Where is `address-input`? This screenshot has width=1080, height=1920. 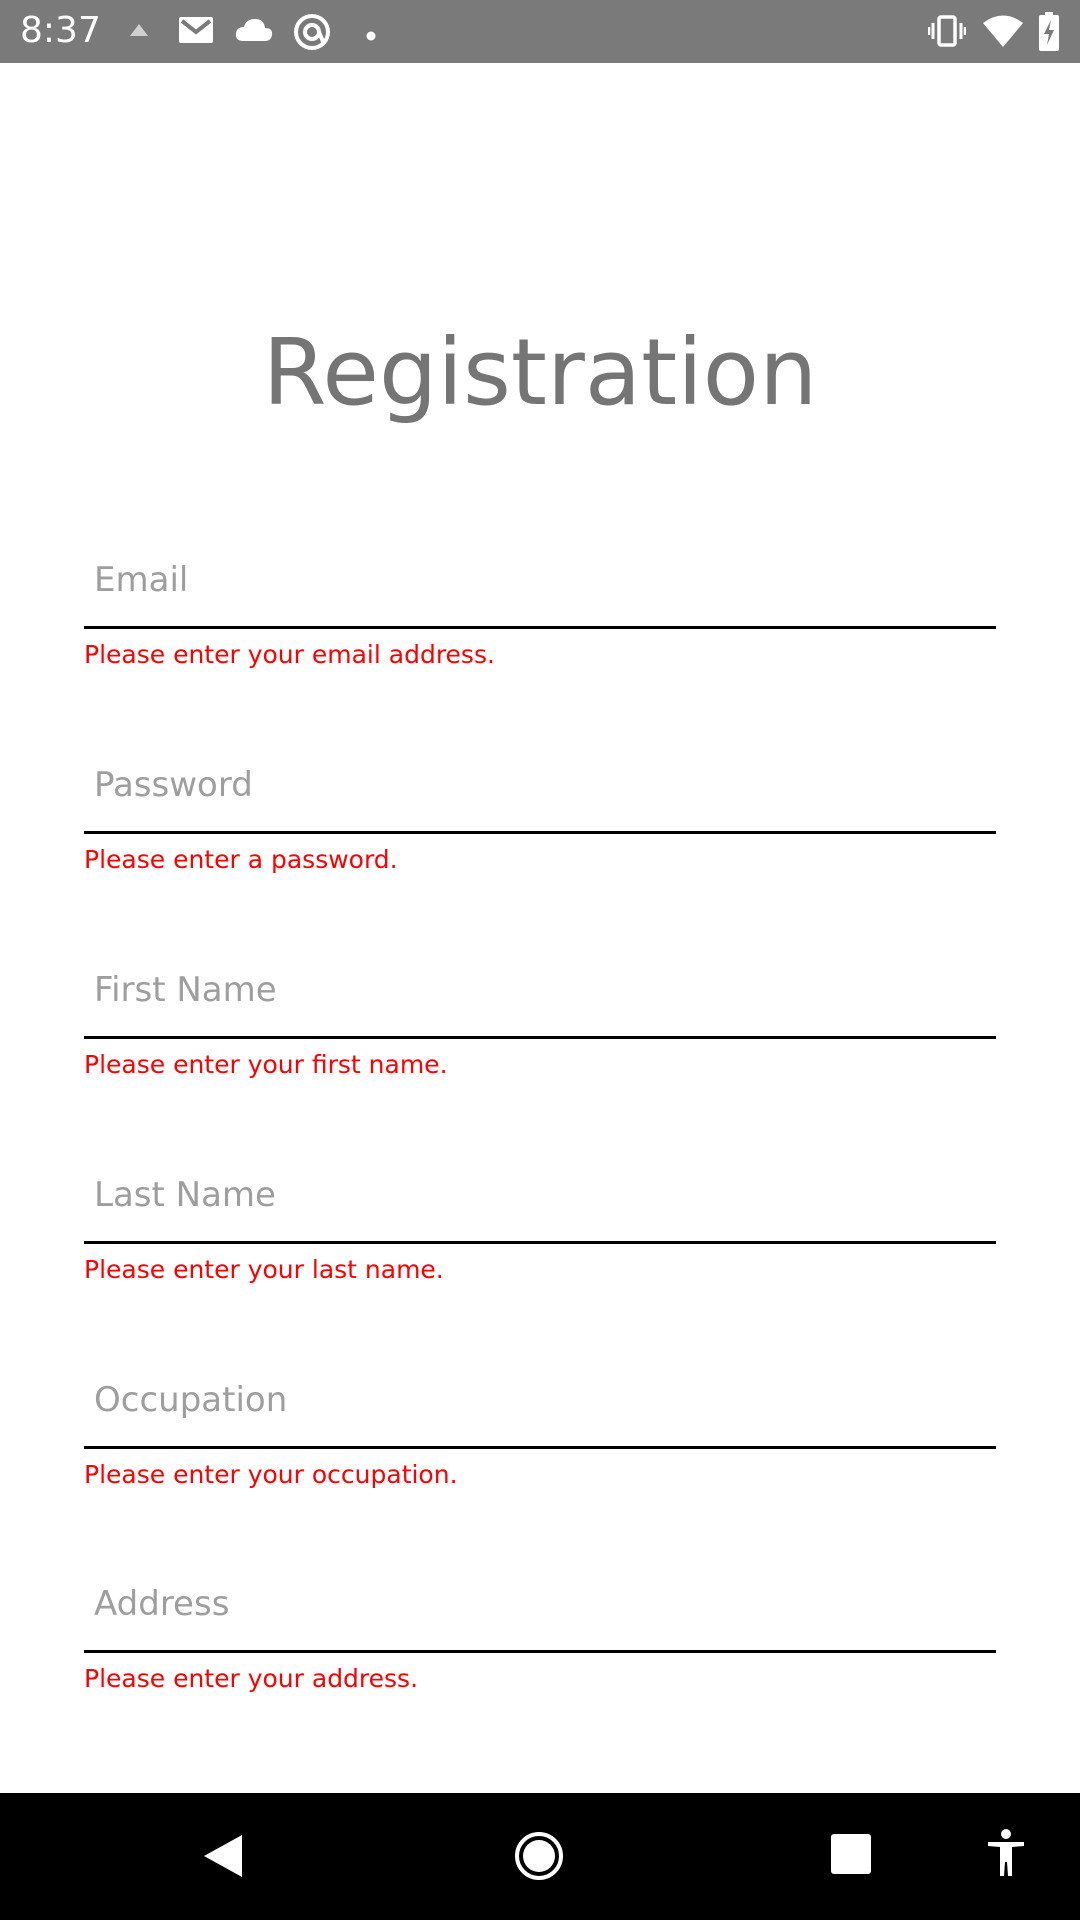 address-input is located at coordinates (540, 1605).